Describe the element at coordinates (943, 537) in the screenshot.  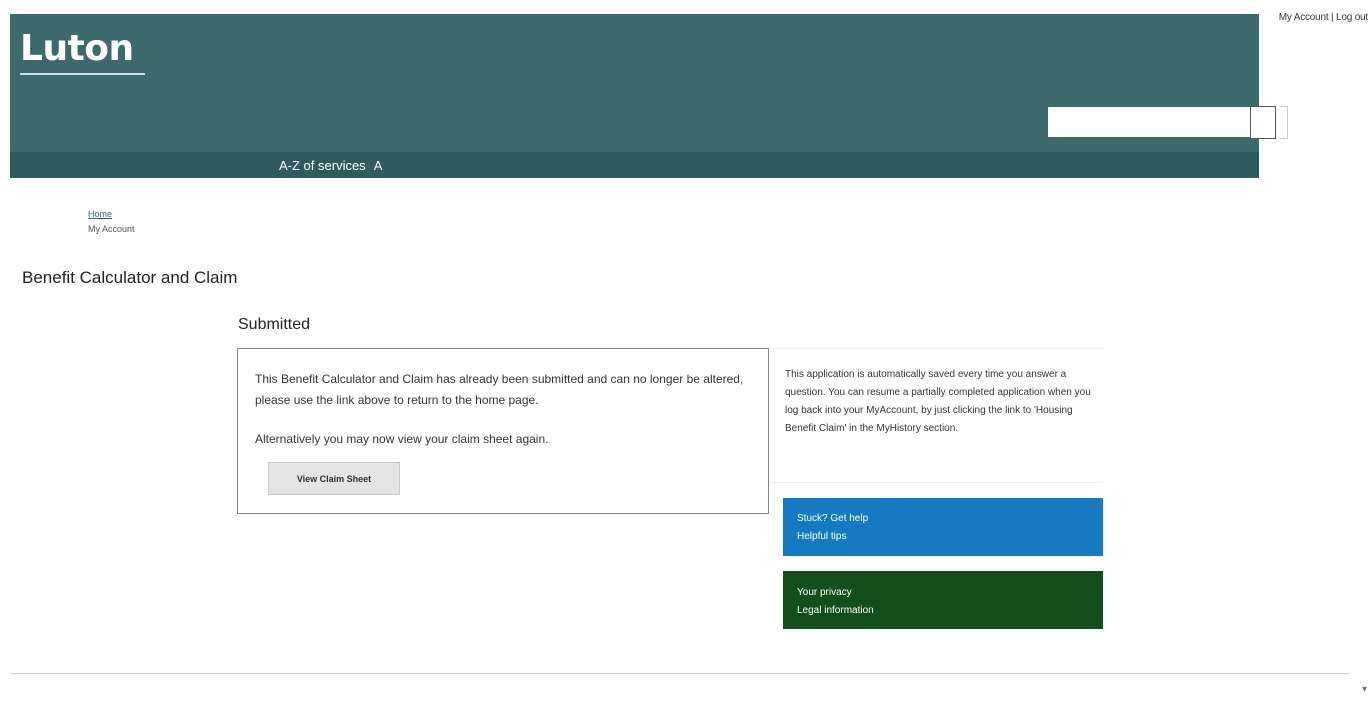
I see `helpful-tips-link: Helpful tips` at that location.